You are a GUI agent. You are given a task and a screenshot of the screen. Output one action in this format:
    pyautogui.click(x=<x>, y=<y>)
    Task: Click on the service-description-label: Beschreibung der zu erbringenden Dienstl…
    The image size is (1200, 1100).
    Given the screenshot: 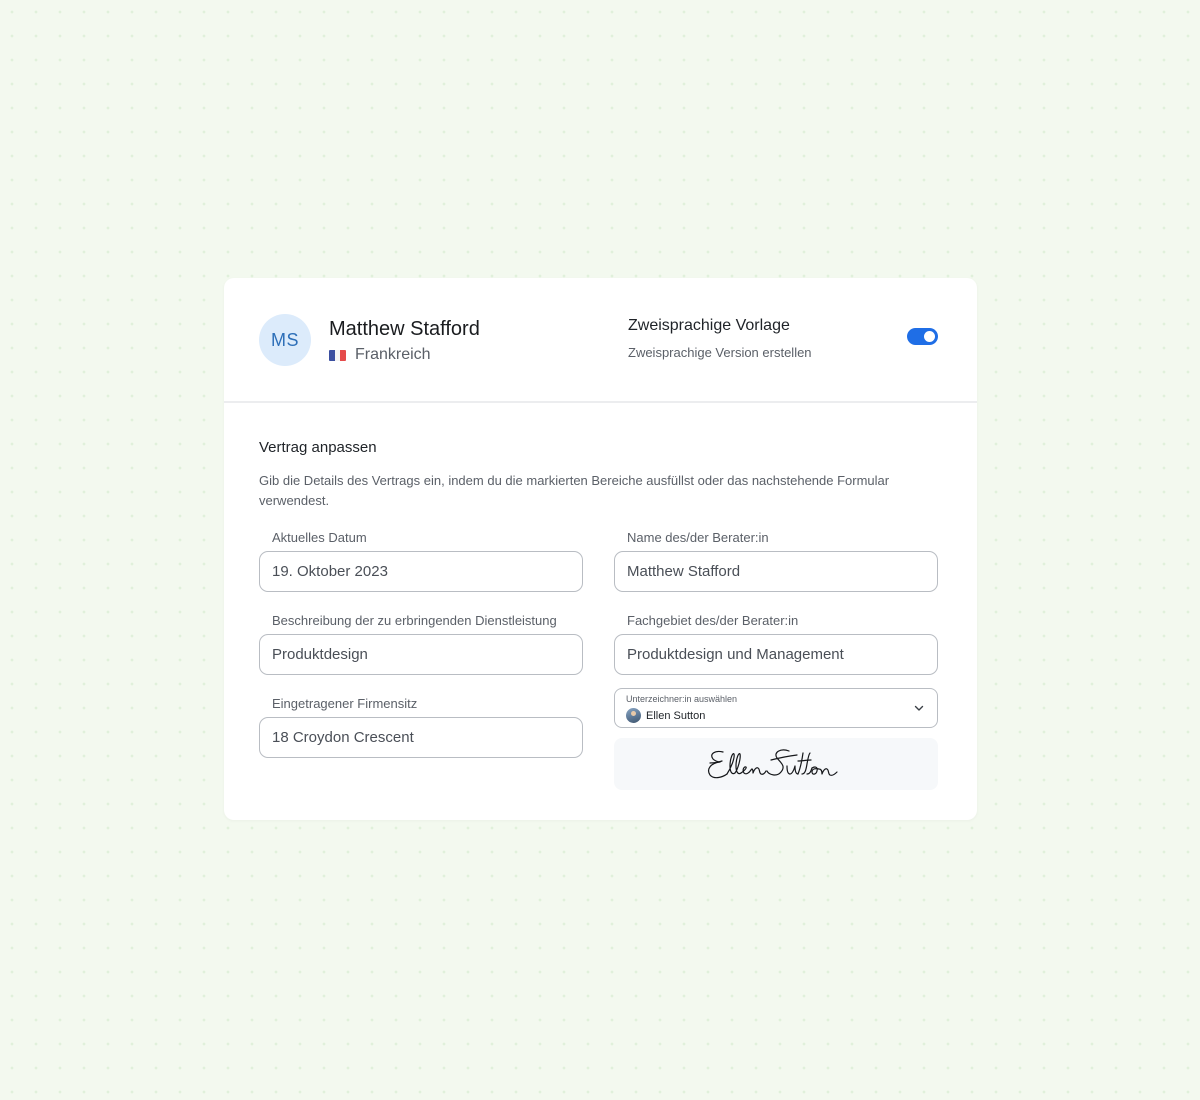 What is the action you would take?
    pyautogui.click(x=414, y=620)
    